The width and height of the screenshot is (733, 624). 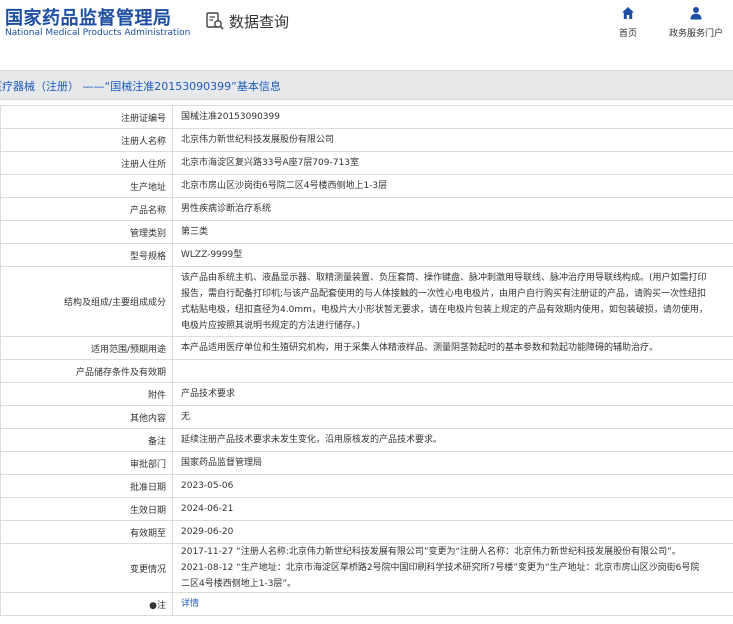 What do you see at coordinates (86, 232) in the screenshot?
I see `field-label: 管理类别` at bounding box center [86, 232].